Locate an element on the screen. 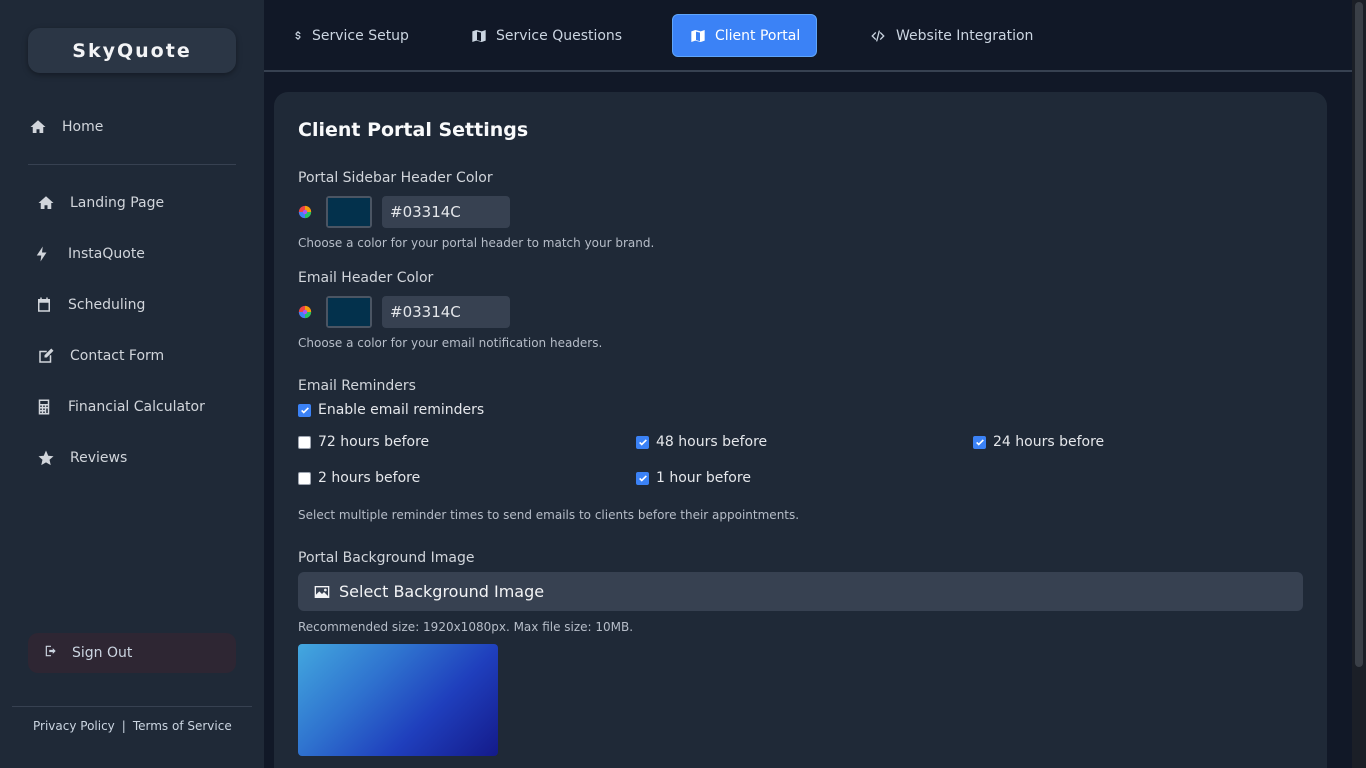  tab-service-setup: Service Setup is located at coordinates (350, 35).